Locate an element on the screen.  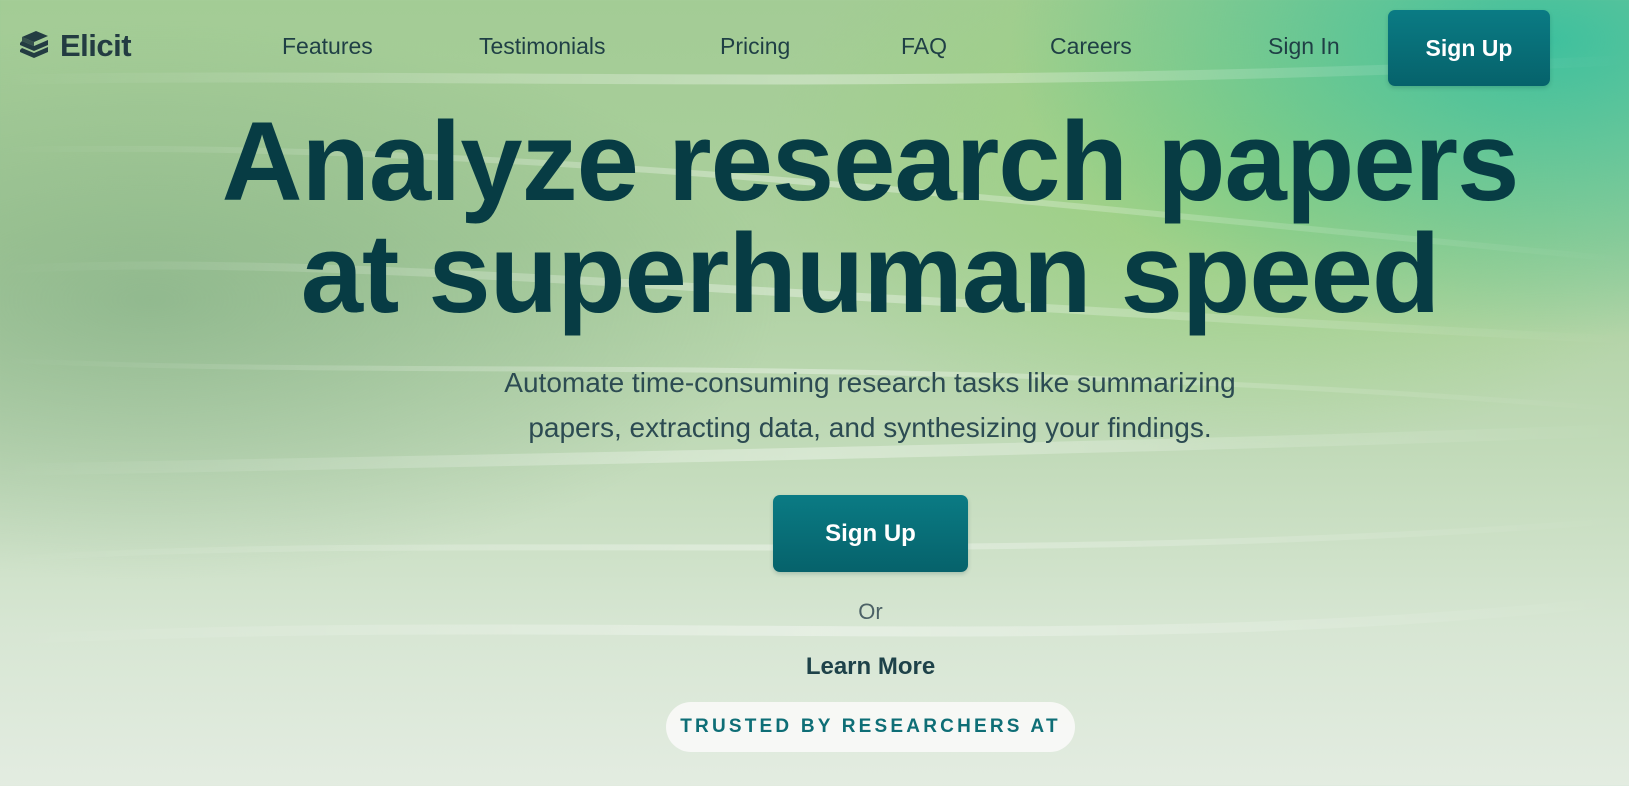
sign-in-link: Sign In is located at coordinates (1304, 46).